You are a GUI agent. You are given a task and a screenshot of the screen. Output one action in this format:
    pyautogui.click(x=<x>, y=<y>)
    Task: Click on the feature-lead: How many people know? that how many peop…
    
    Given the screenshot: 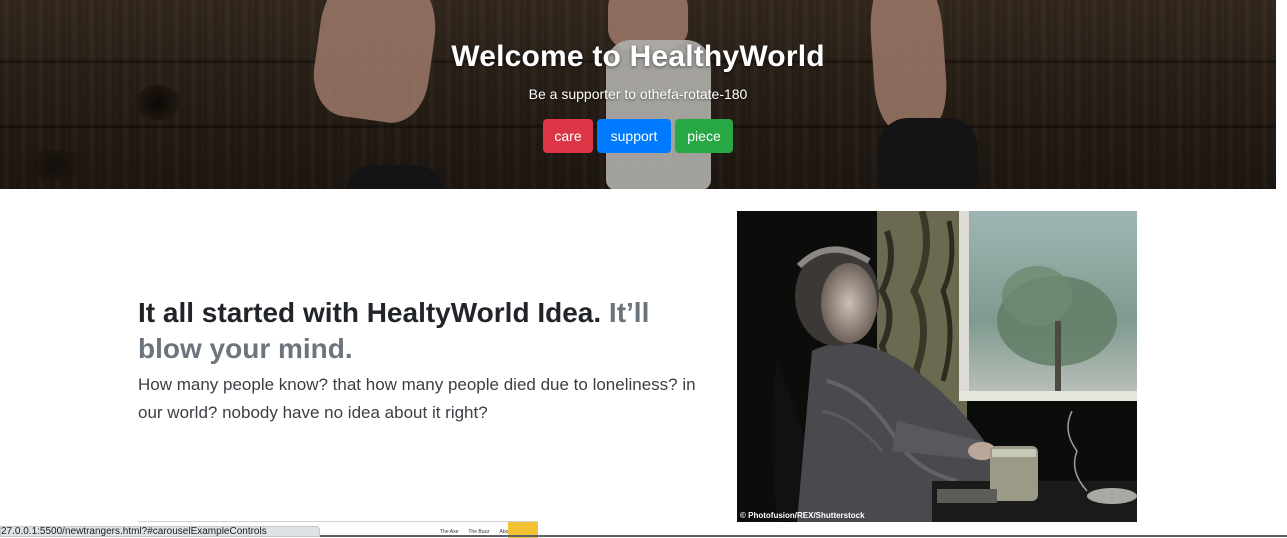 What is the action you would take?
    pyautogui.click(x=417, y=398)
    